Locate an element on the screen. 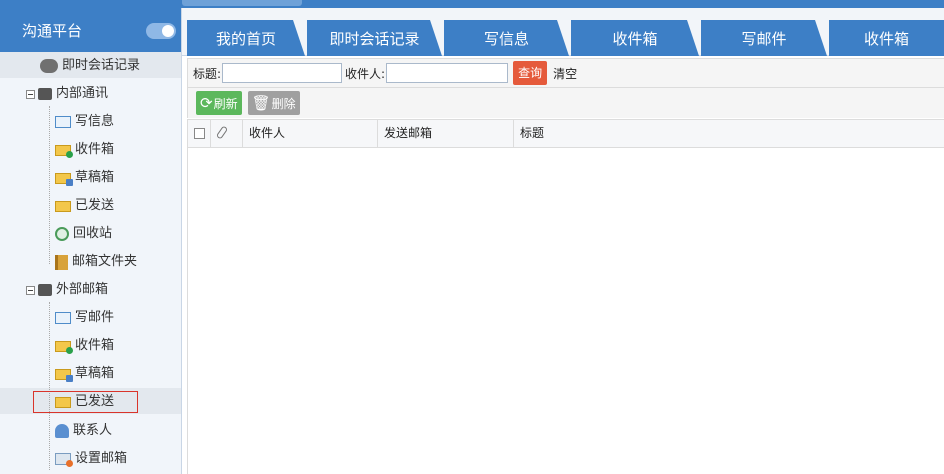  paperclip-icon is located at coordinates (222, 132).